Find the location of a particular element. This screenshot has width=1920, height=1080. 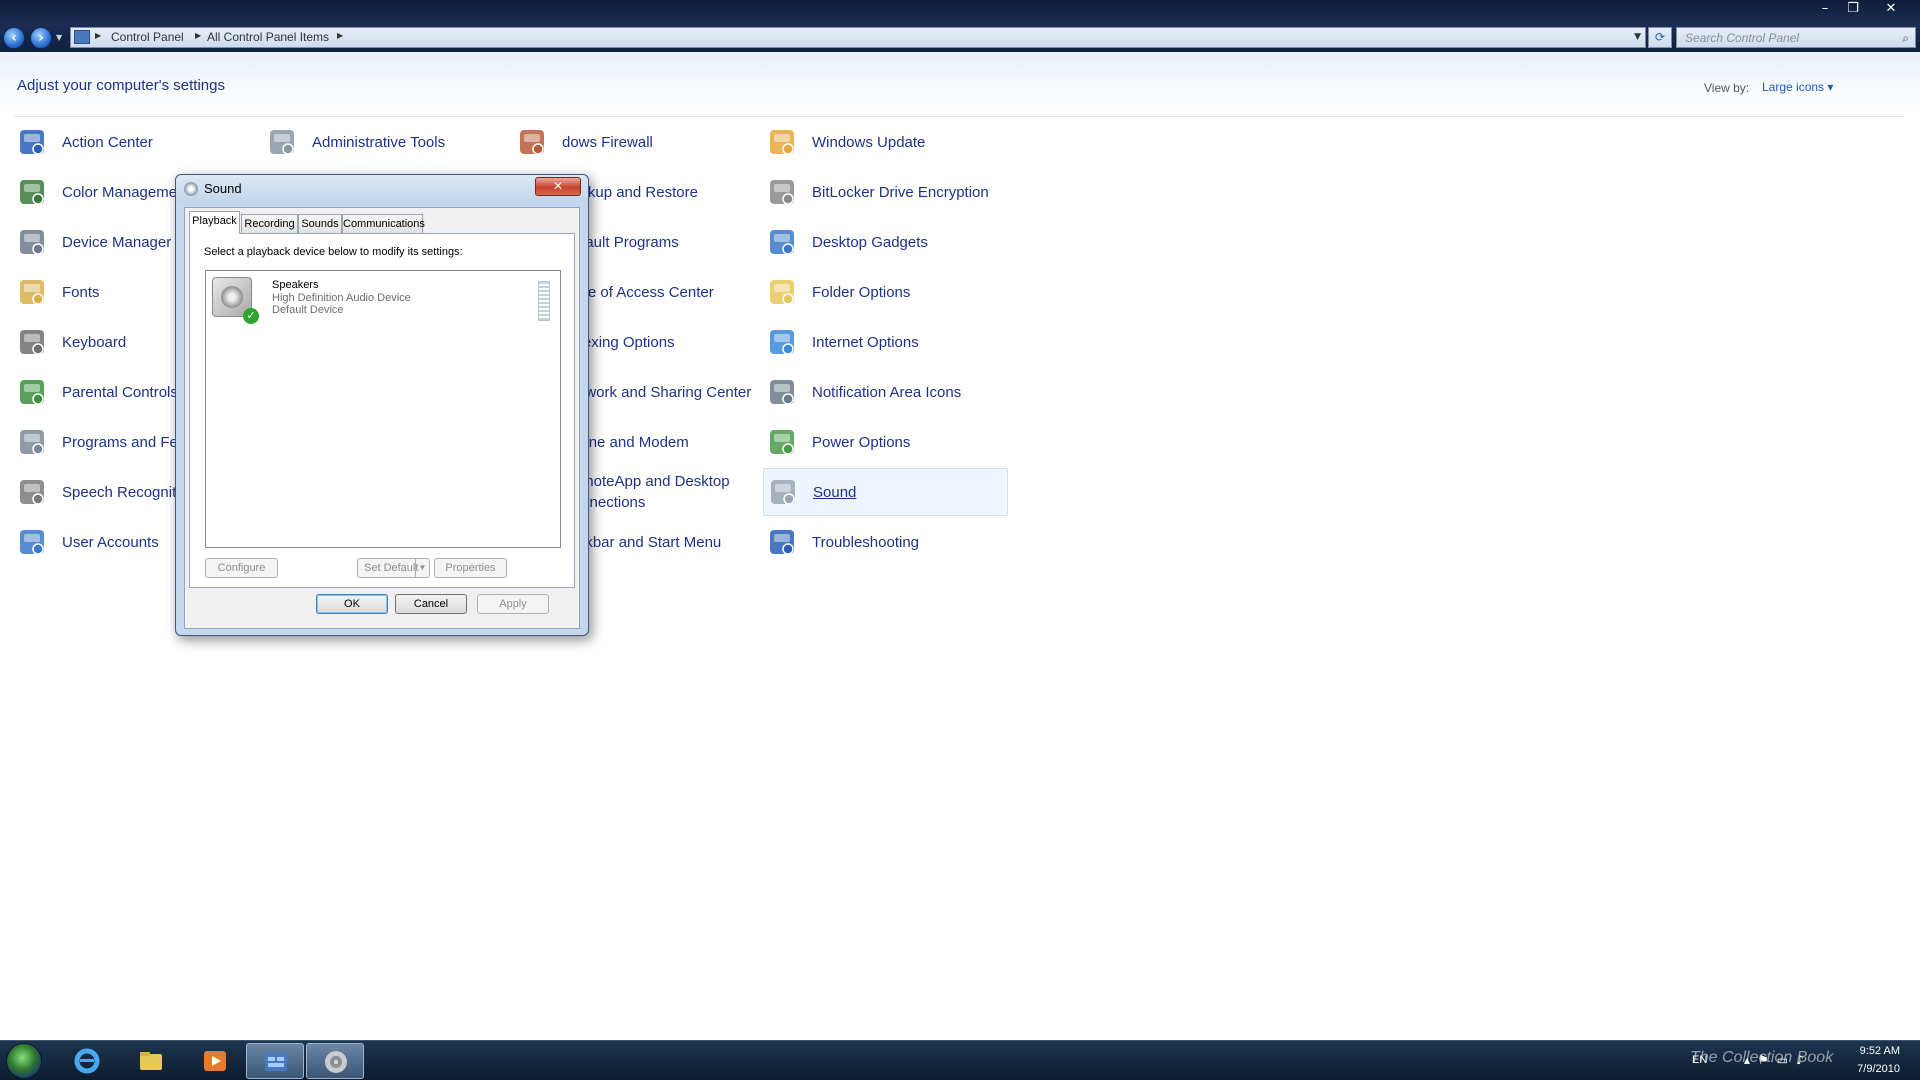

cp-item-label: Troubleshooting is located at coordinates (866, 542).